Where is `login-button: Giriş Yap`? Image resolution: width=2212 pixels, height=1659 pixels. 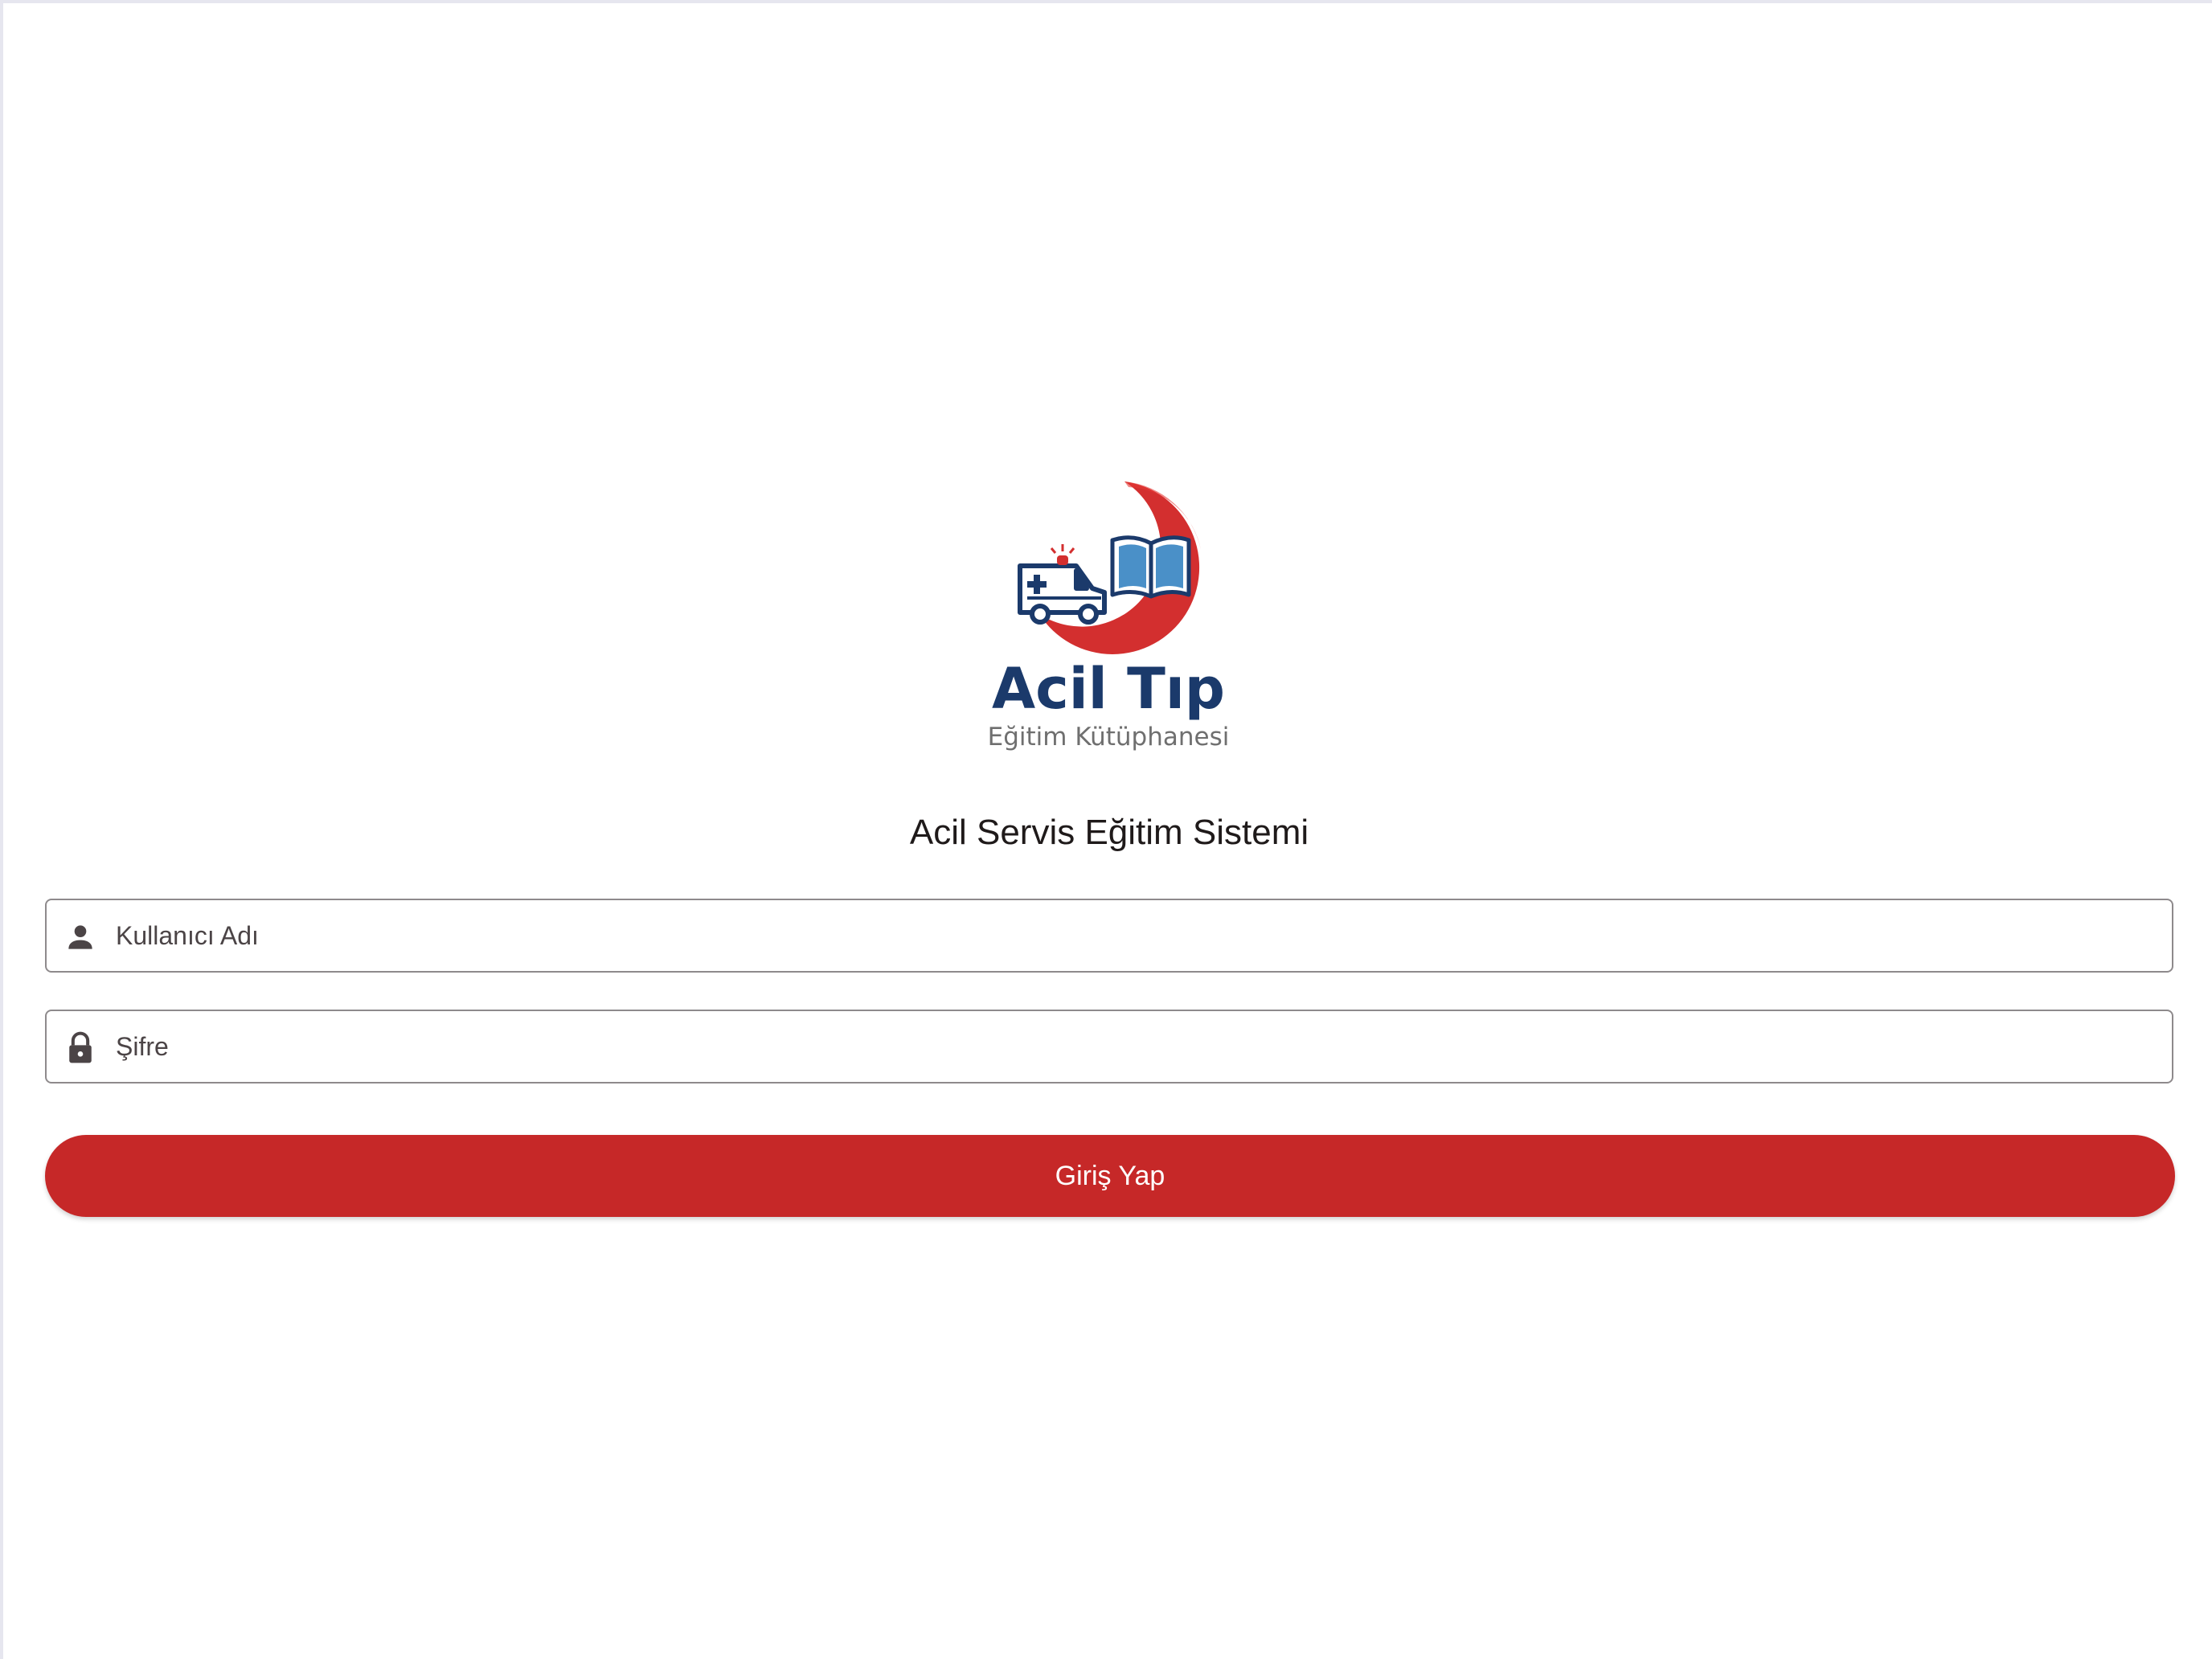 login-button: Giriş Yap is located at coordinates (1110, 1176).